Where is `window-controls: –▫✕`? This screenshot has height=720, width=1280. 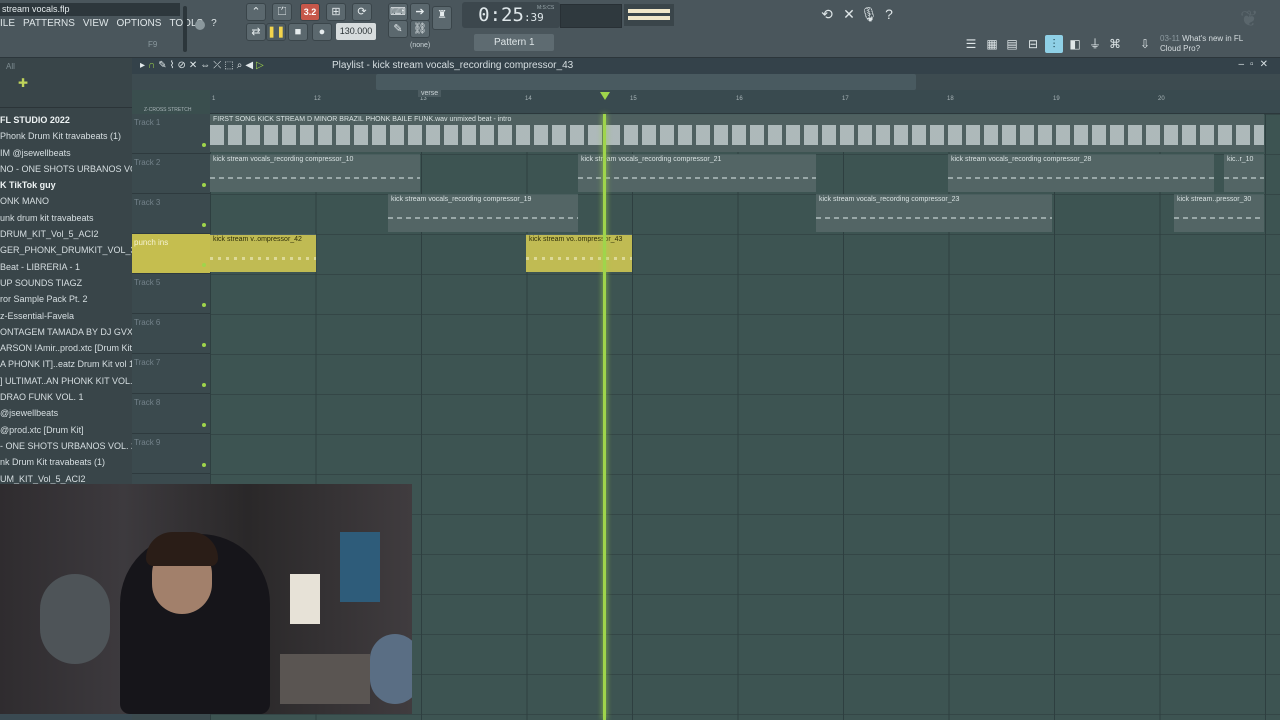 window-controls: –▫✕ is located at coordinates (1257, 64).